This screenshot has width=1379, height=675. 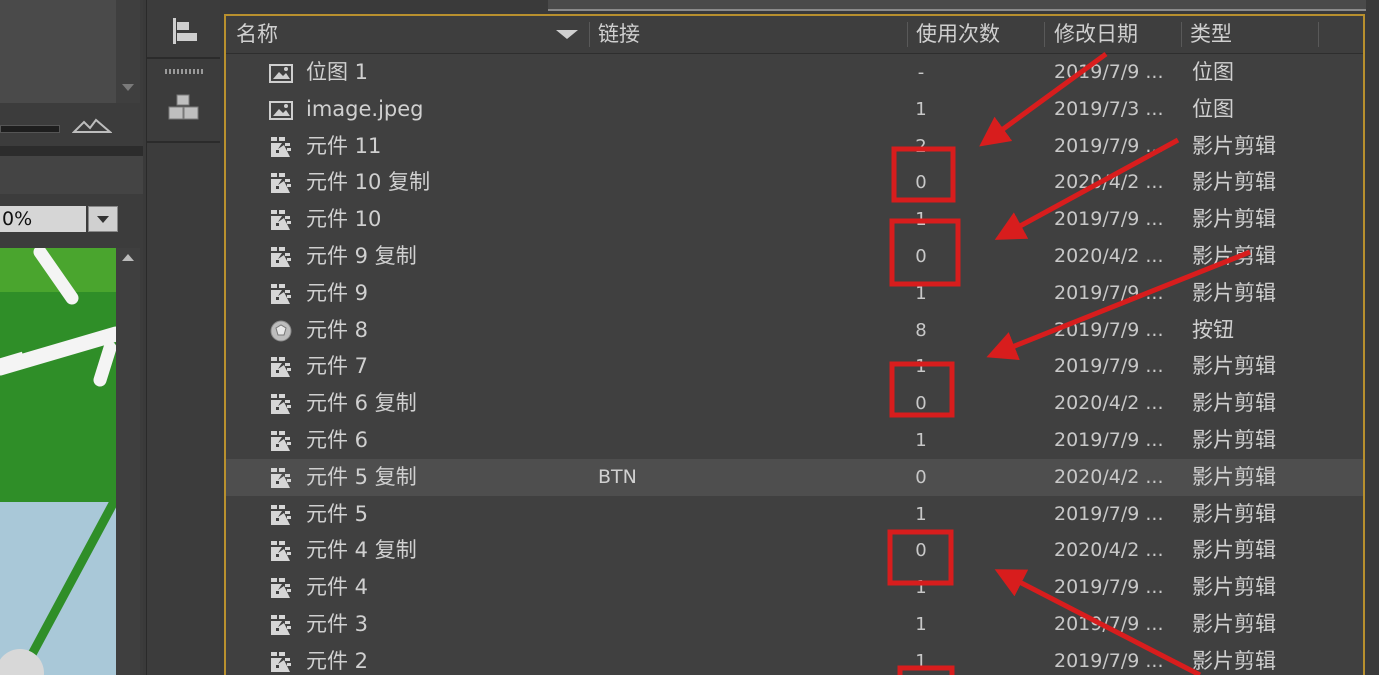 I want to click on column-header-use-count: 使用次数, so click(x=958, y=34).